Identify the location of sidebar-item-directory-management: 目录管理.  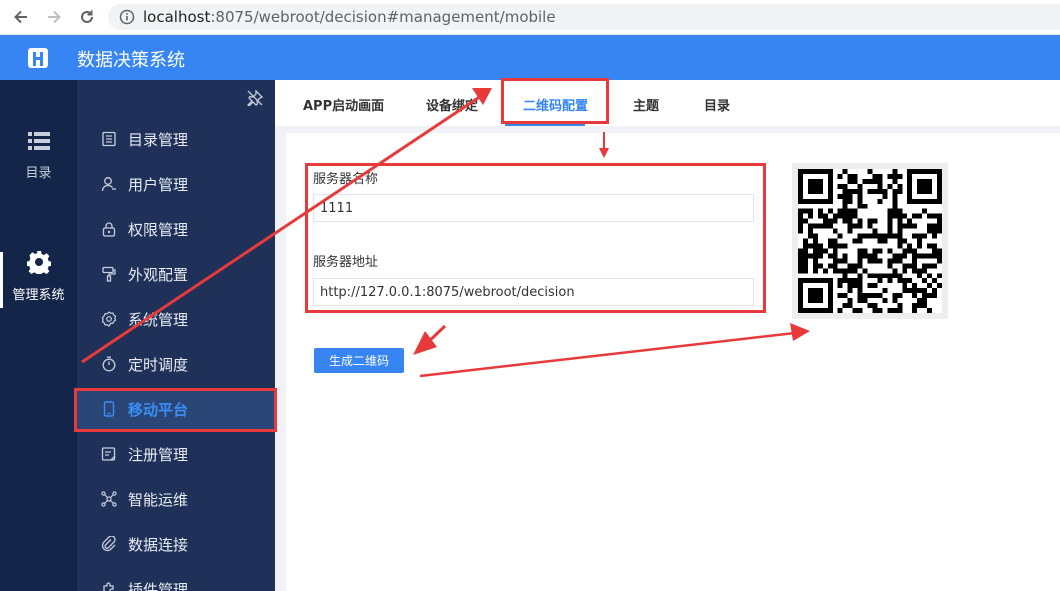
(176, 139).